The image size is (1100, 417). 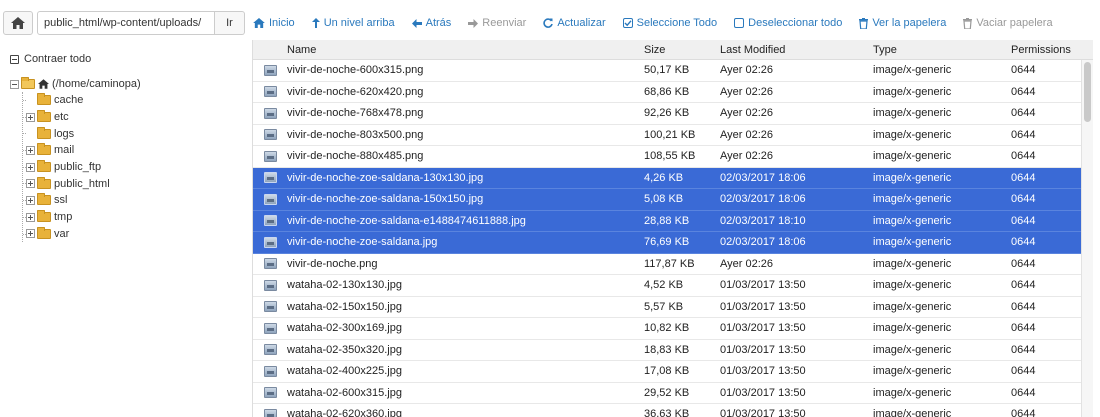 What do you see at coordinates (315, 23) in the screenshot?
I see `level-up-icon` at bounding box center [315, 23].